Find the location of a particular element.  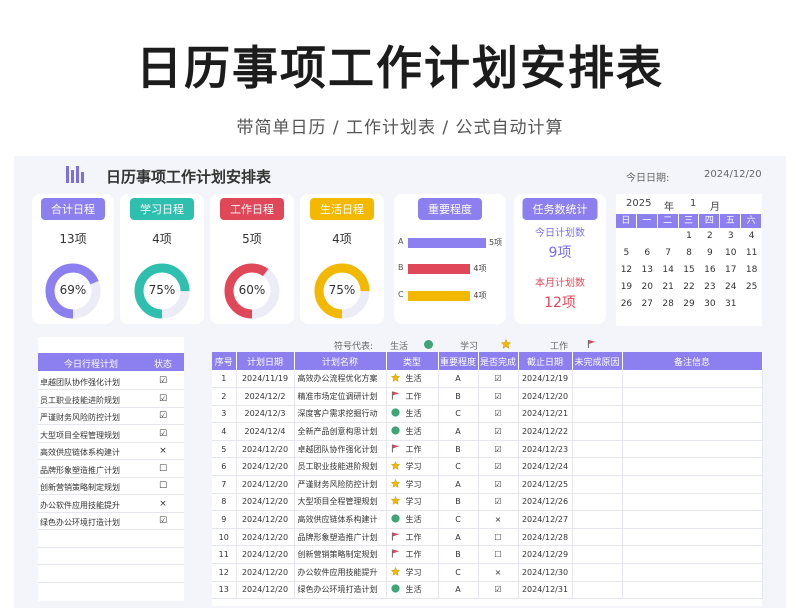

calendar-day: 12 is located at coordinates (626, 270).